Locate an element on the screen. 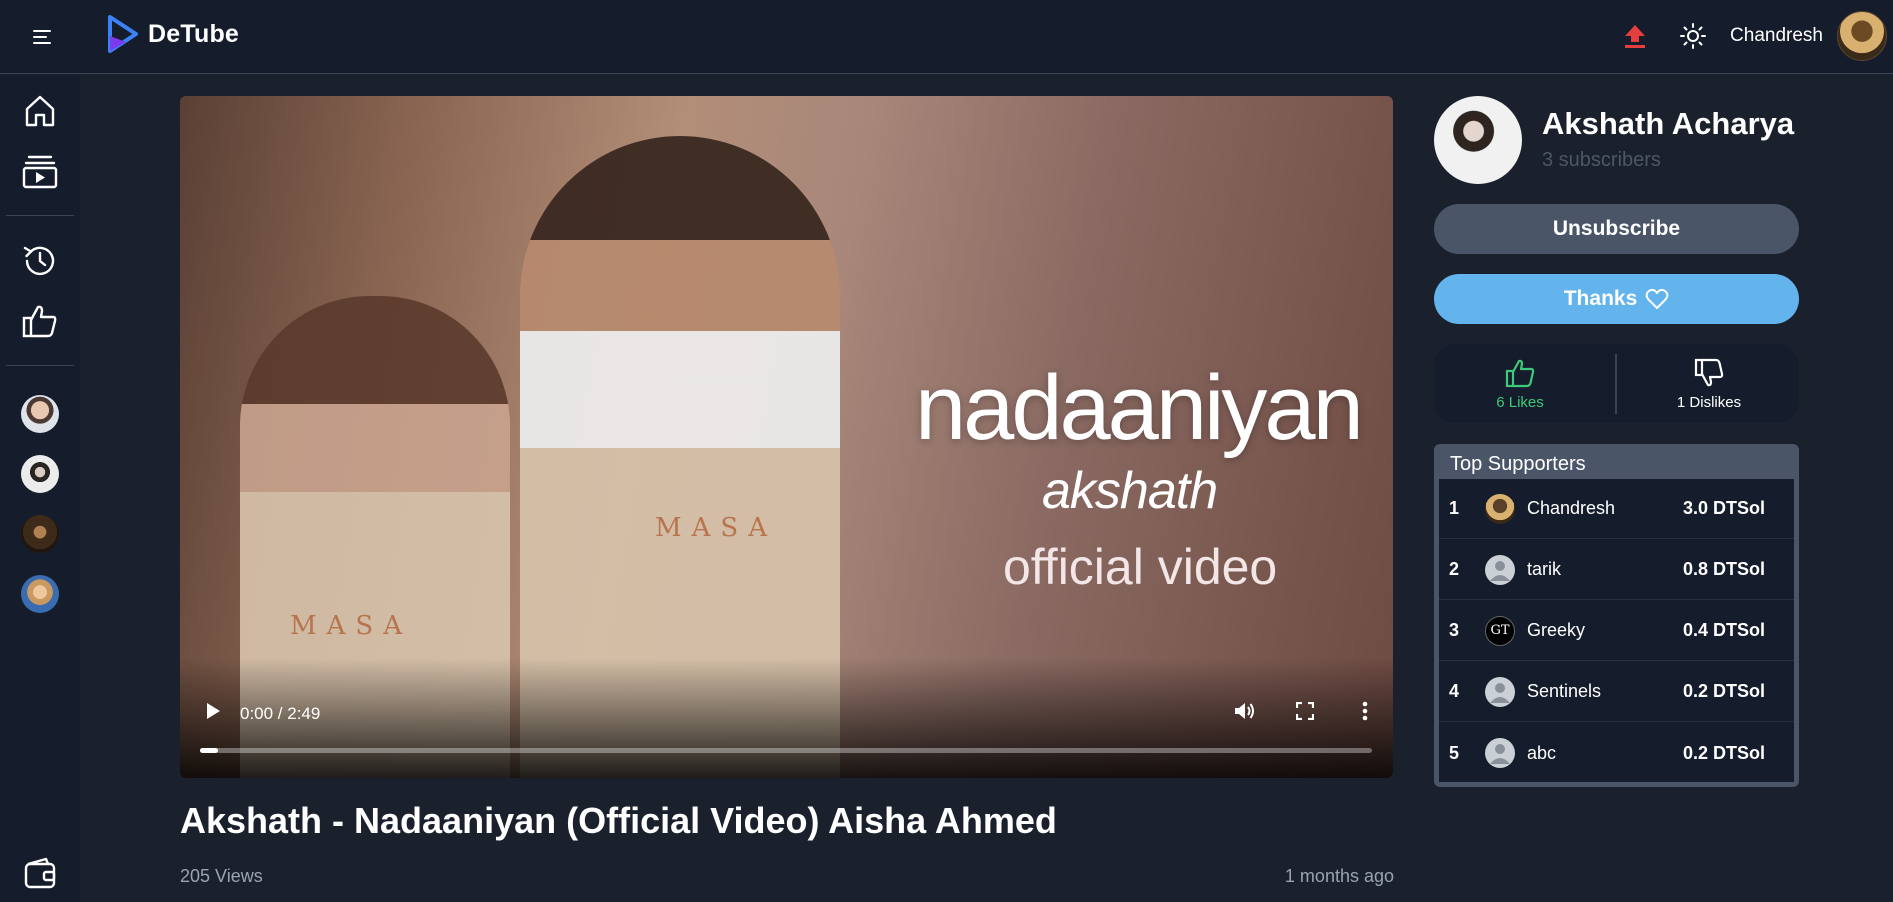 The image size is (1893, 902). reactions-divider is located at coordinates (1616, 384).